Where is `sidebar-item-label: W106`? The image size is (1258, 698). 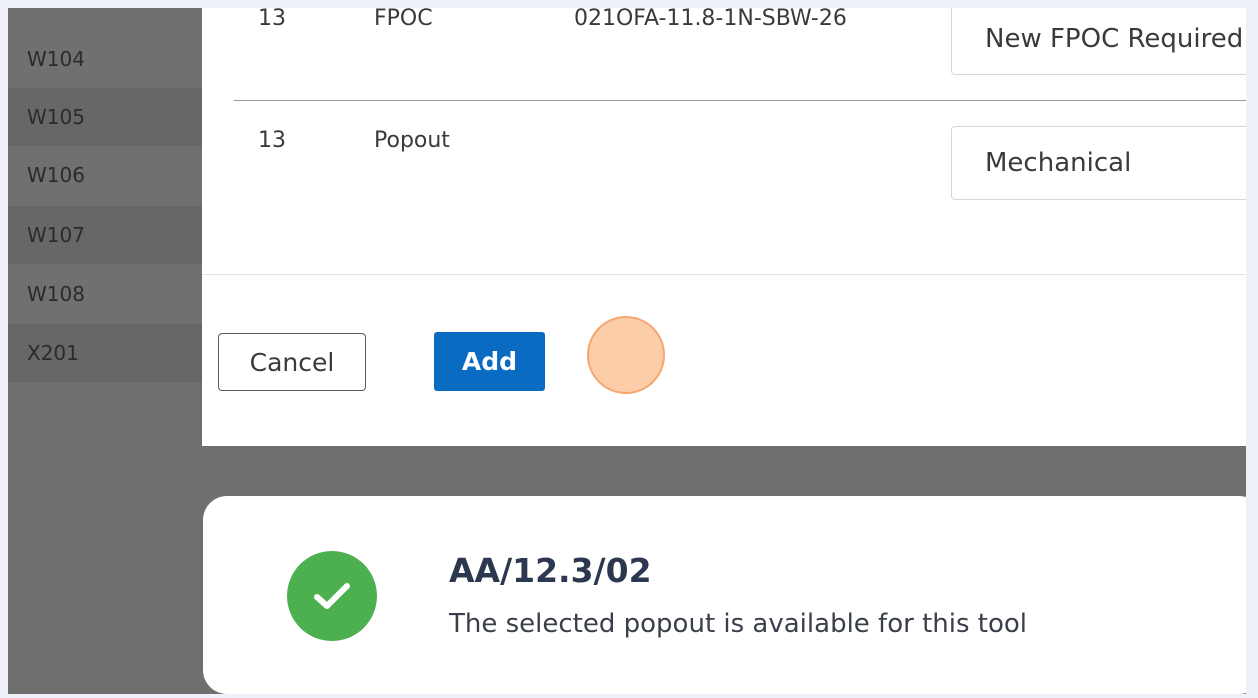 sidebar-item-label: W106 is located at coordinates (56, 175).